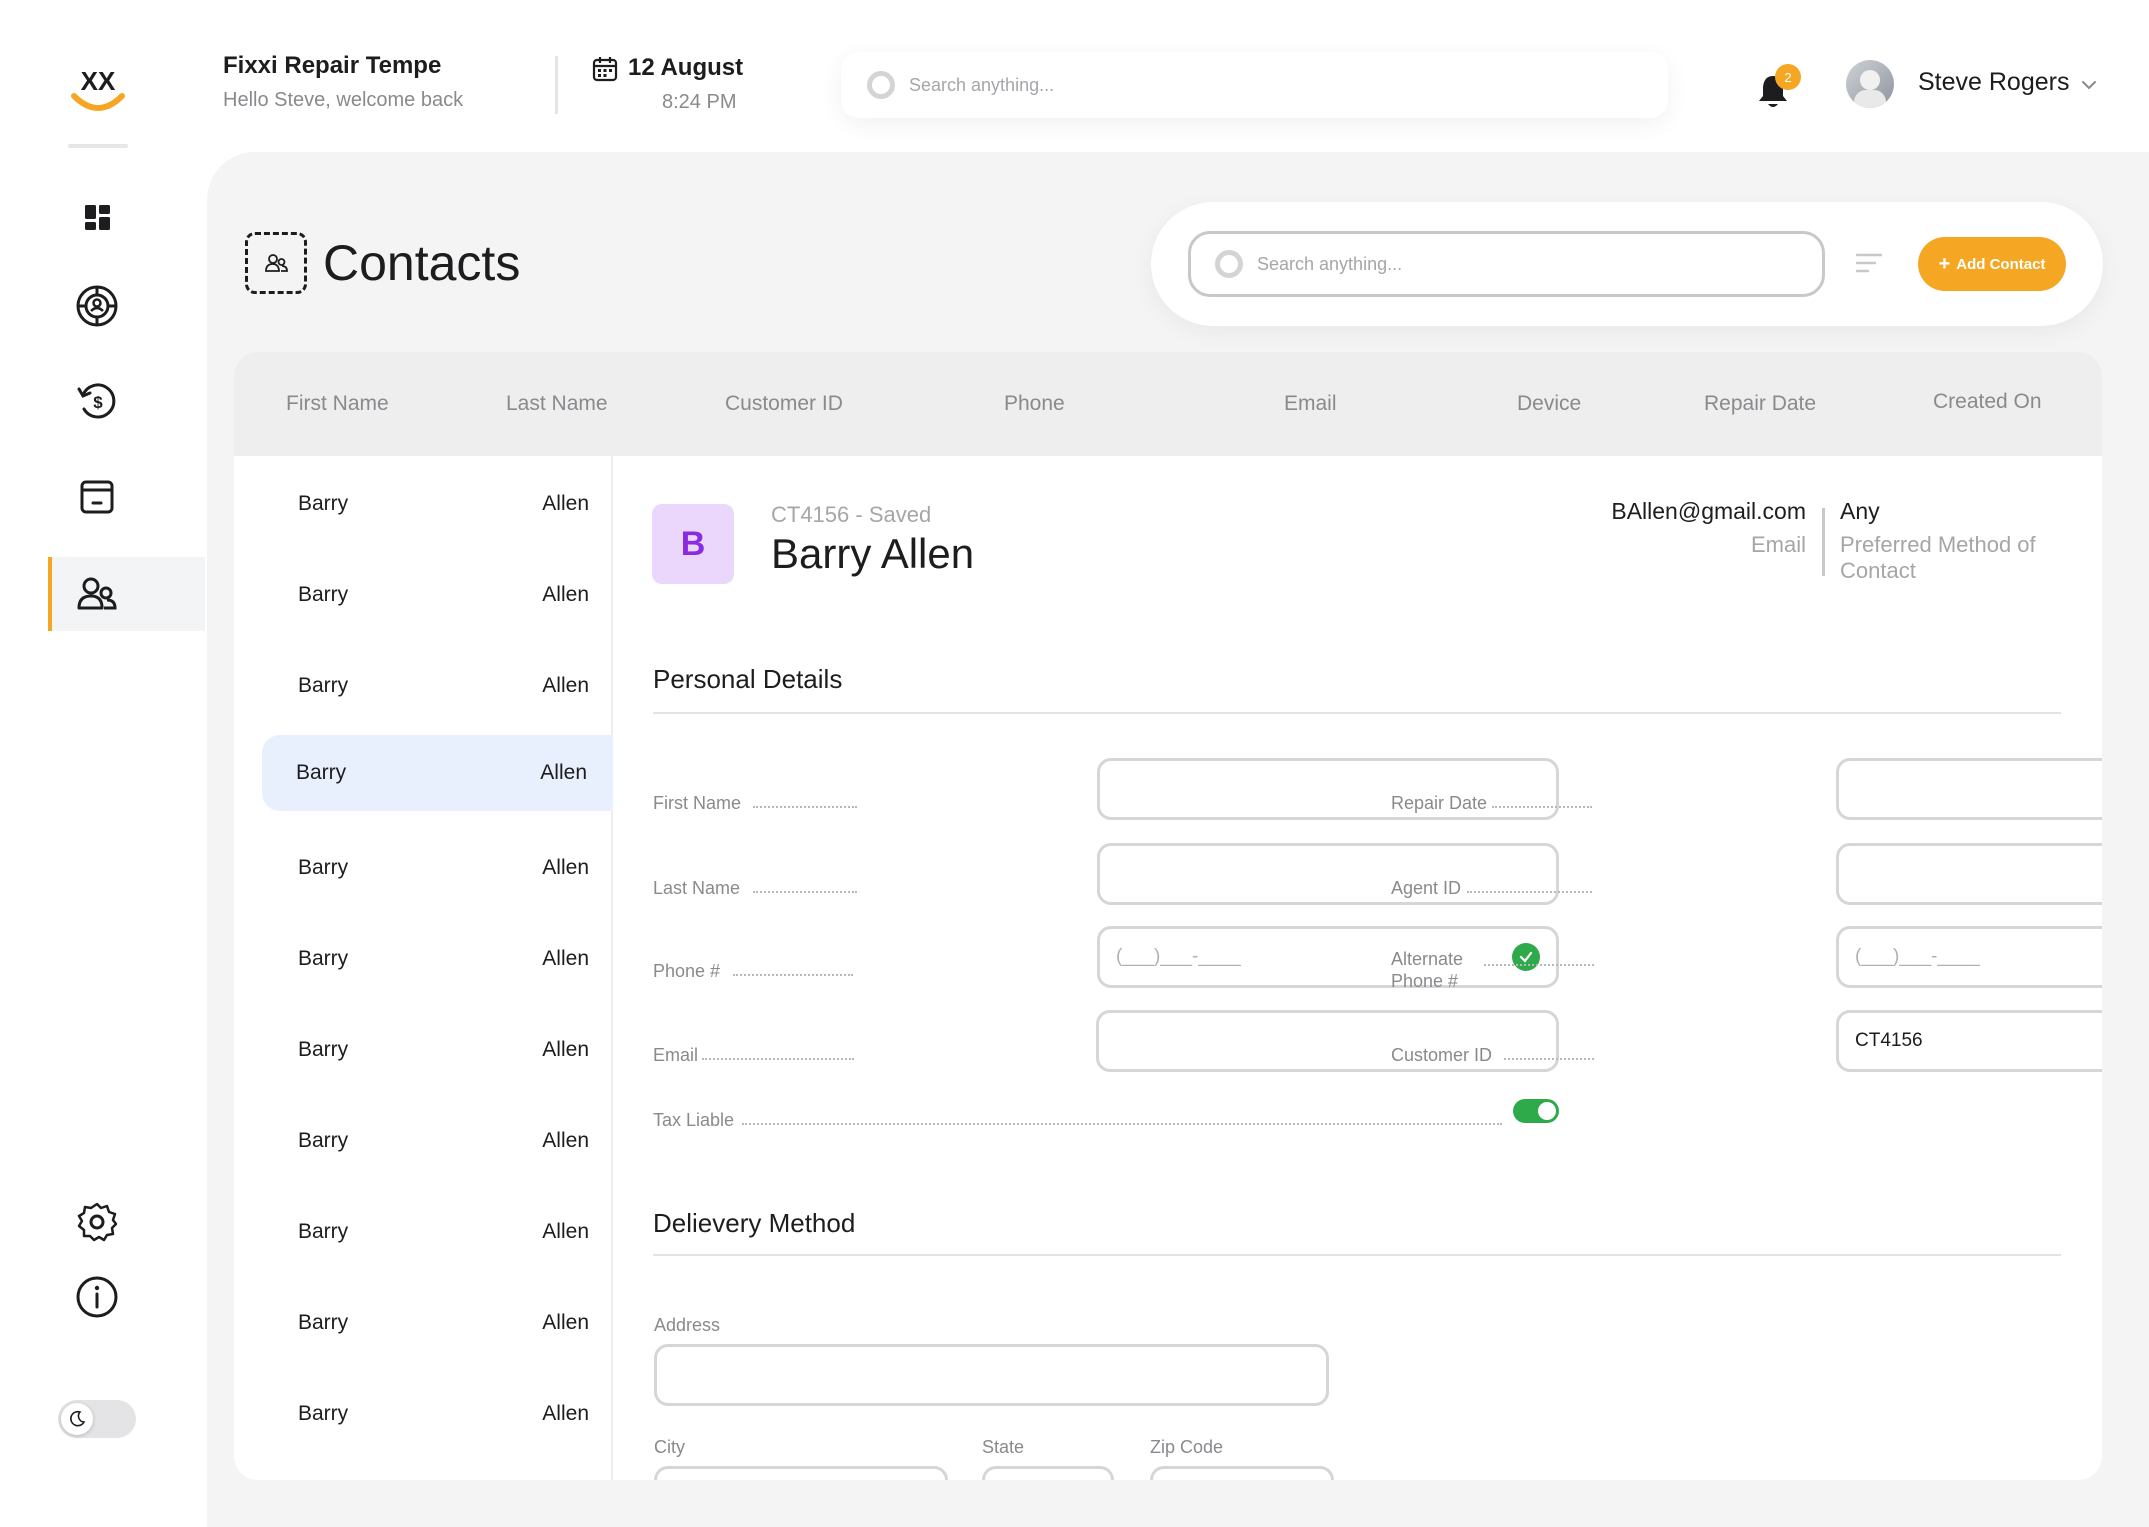 Image resolution: width=2149 pixels, height=1527 pixels. Describe the element at coordinates (1328, 957) in the screenshot. I see `phone-field` at that location.